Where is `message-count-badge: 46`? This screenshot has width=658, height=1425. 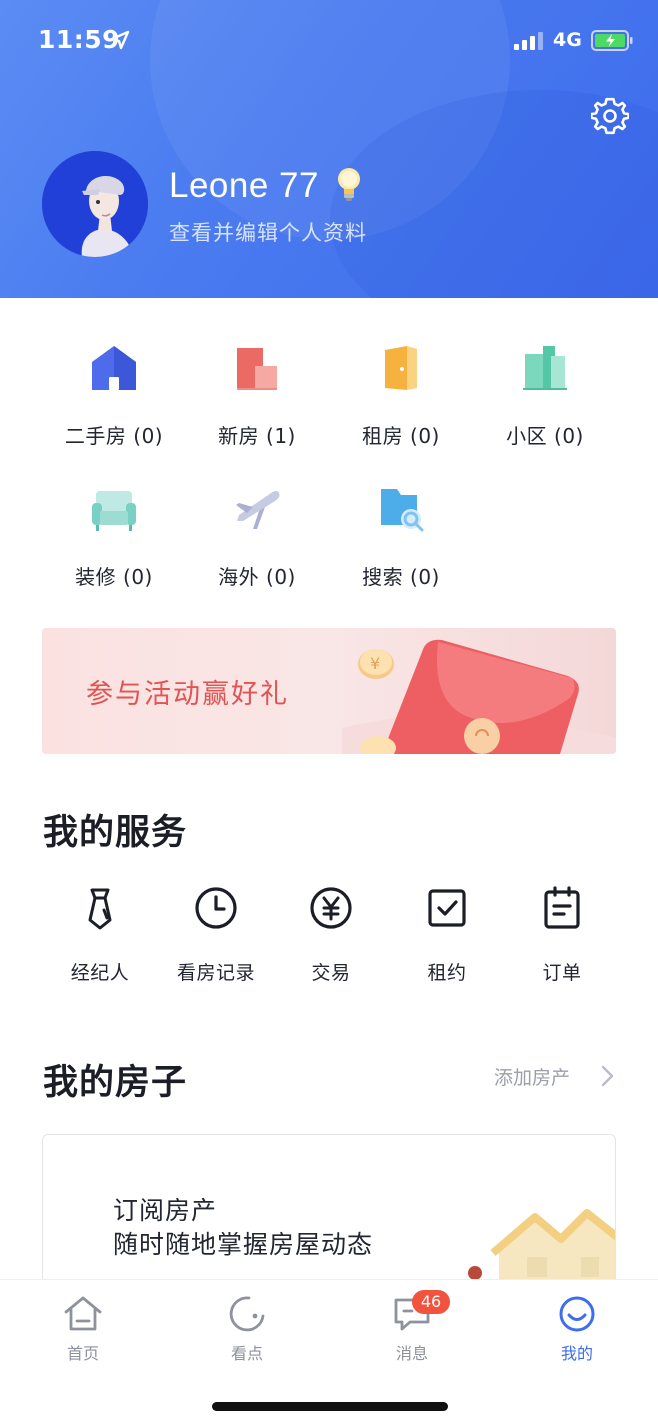 message-count-badge: 46 is located at coordinates (431, 1302).